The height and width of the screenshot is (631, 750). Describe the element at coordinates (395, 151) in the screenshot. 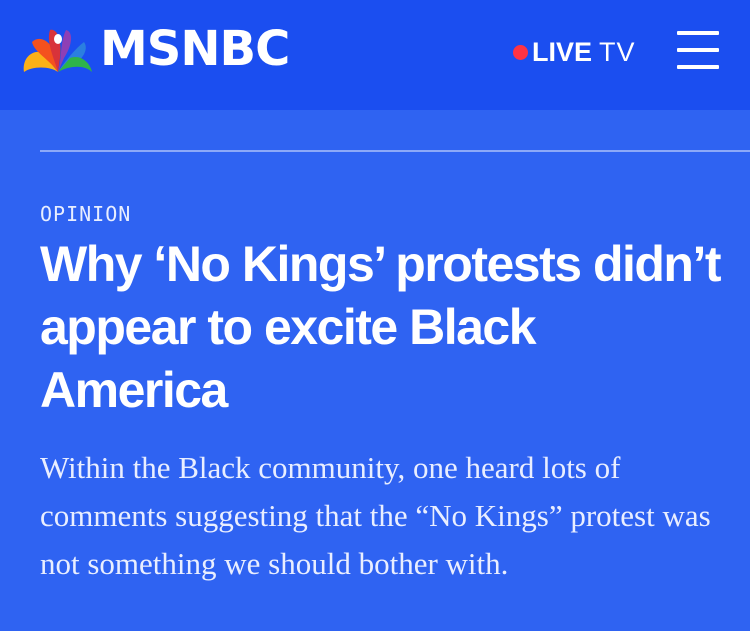

I see `section-divider` at that location.